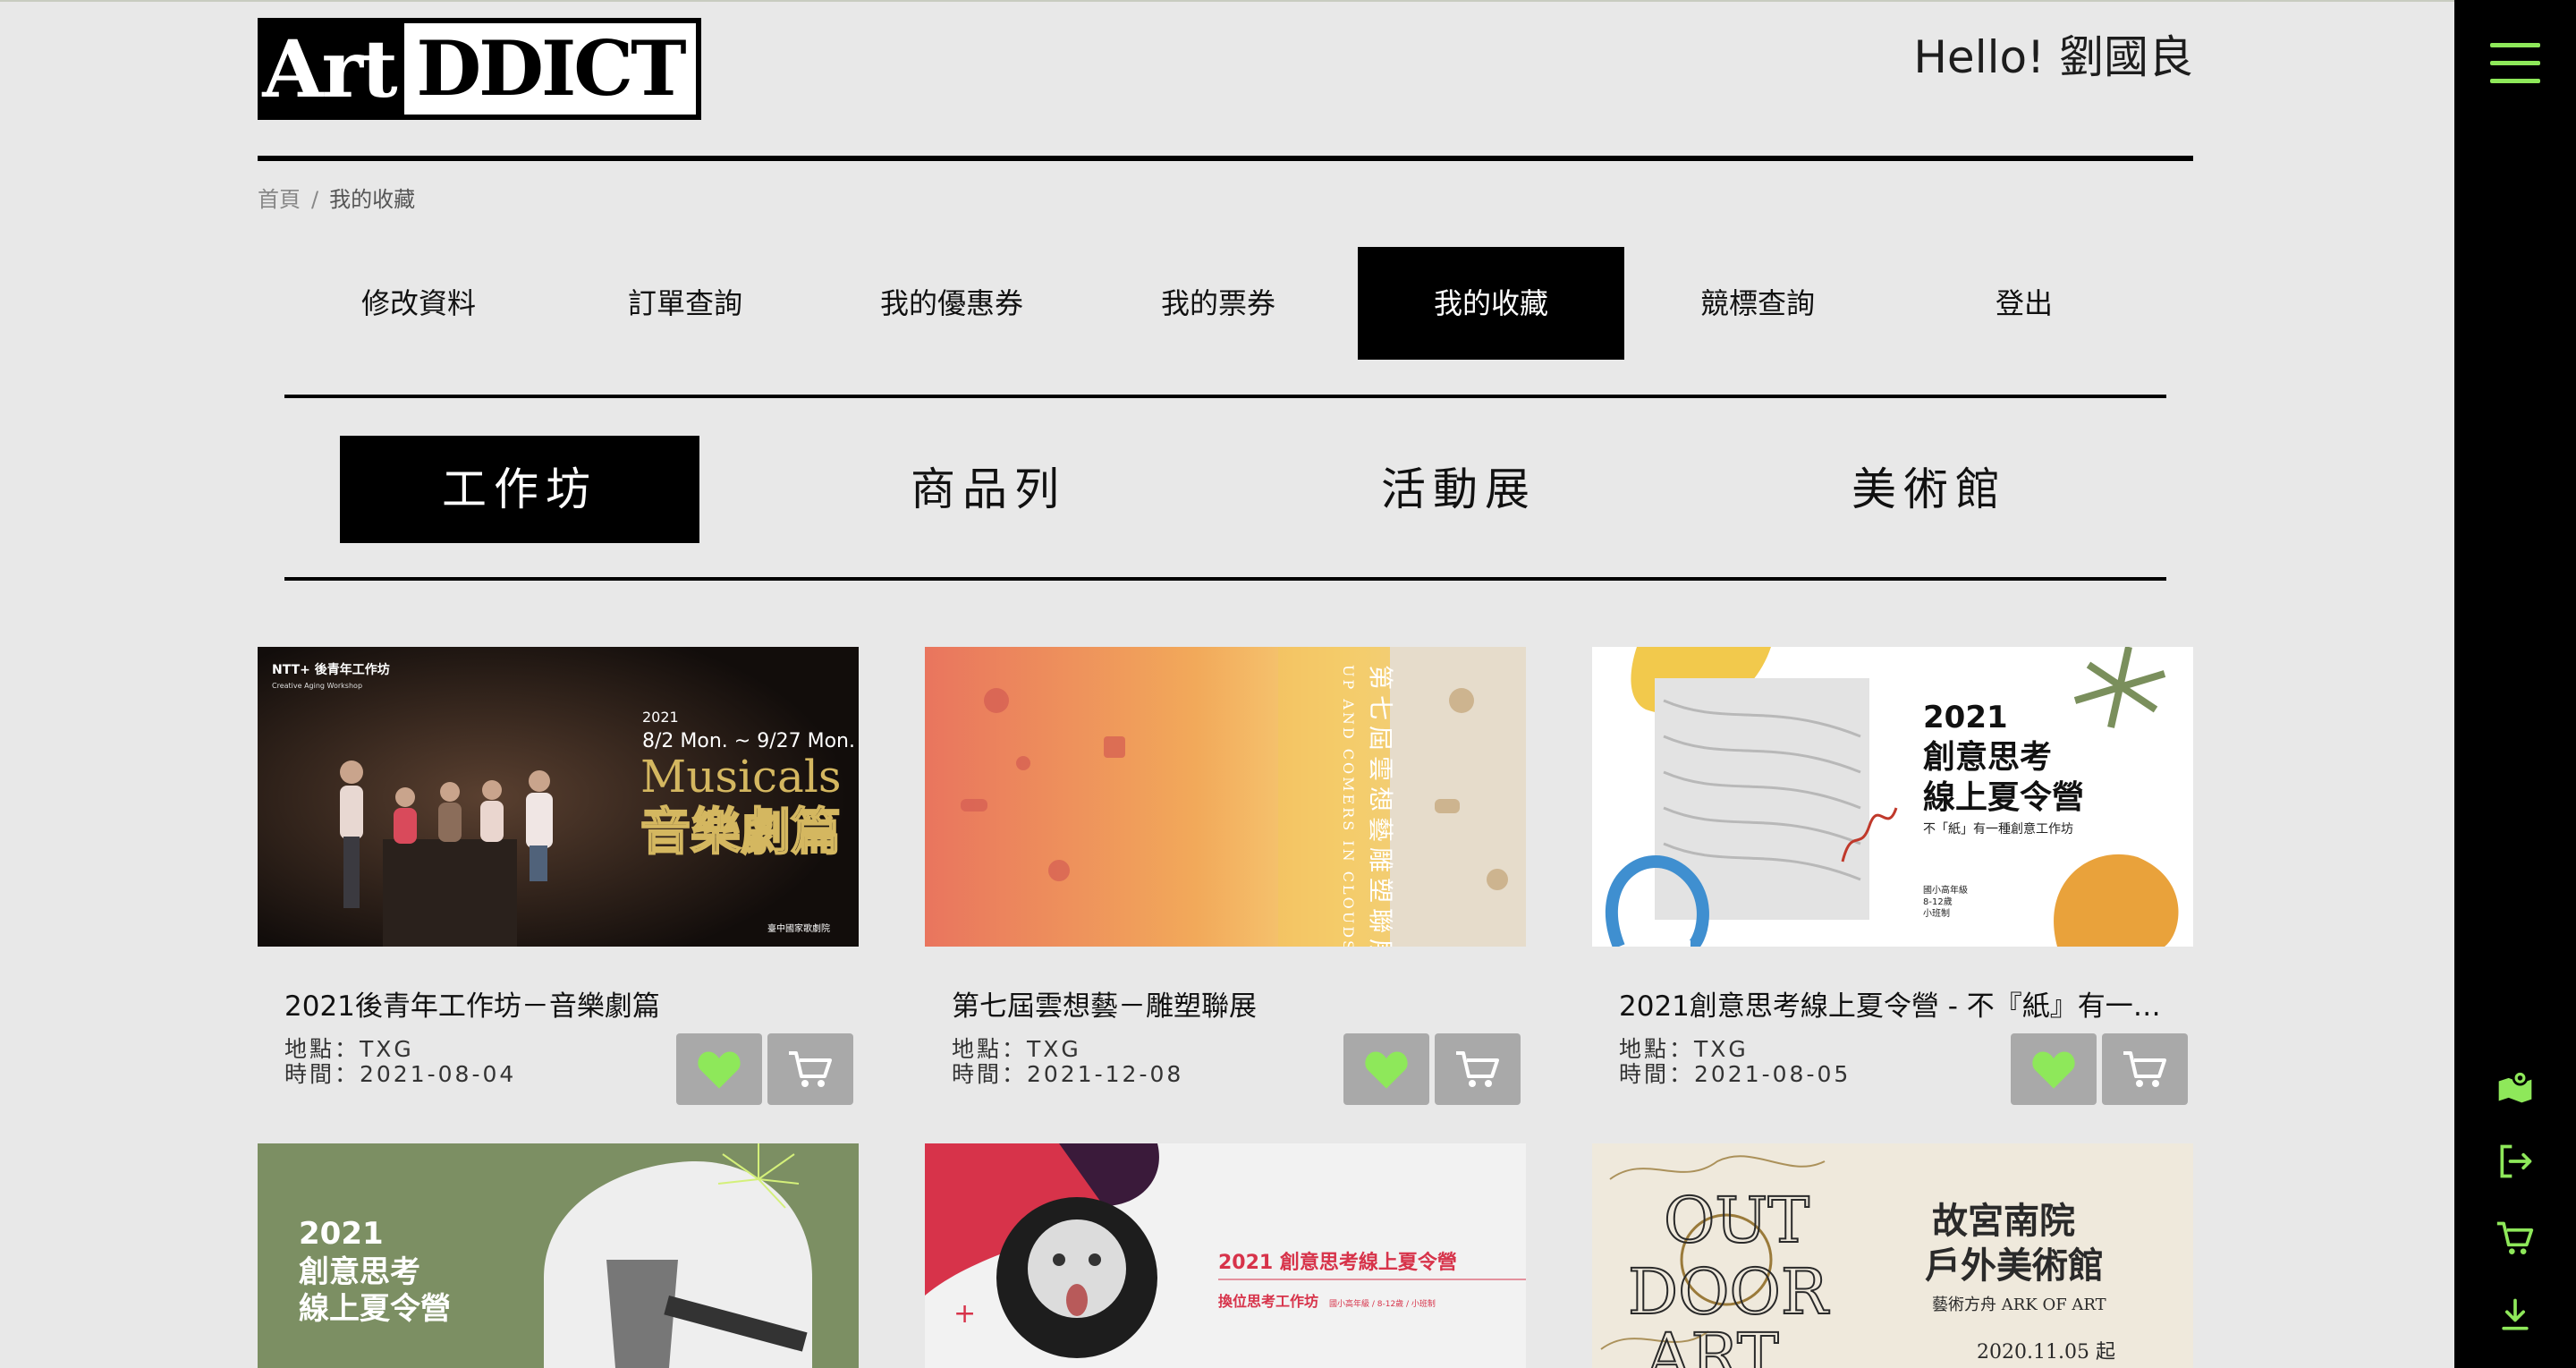 The image size is (2576, 1368). I want to click on site-logo: Art DDICT, so click(479, 69).